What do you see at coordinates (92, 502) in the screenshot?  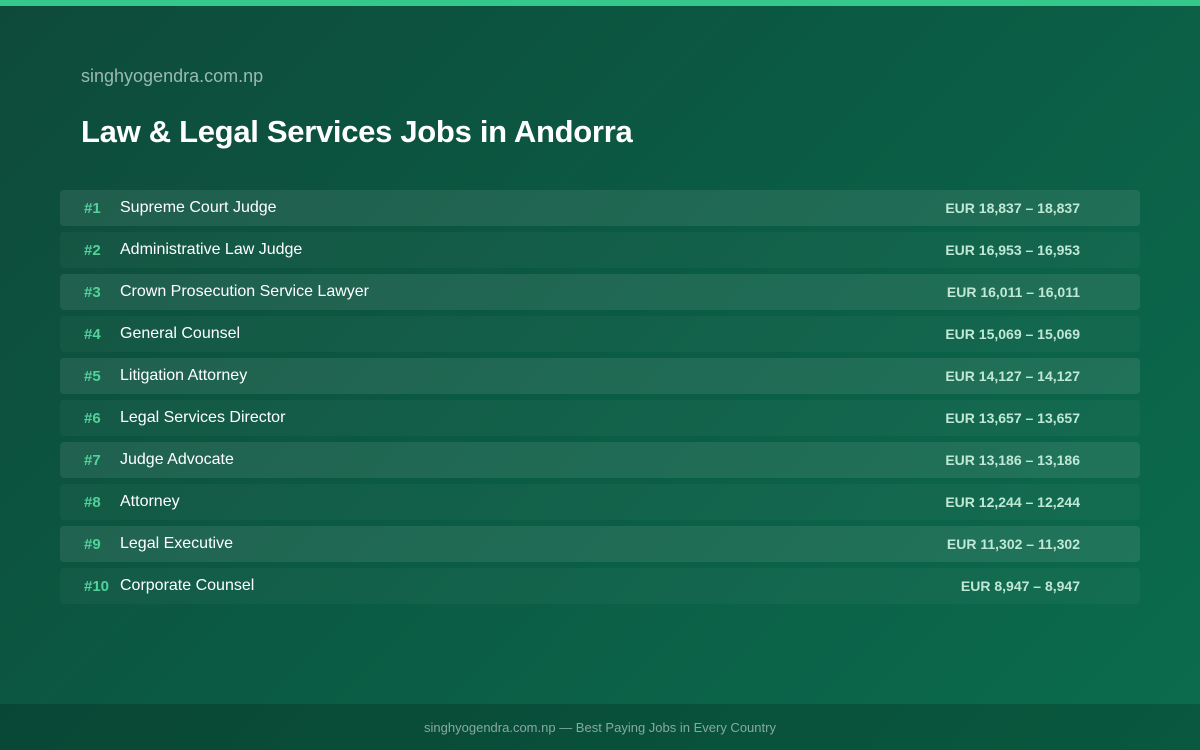 I see `job-rank: #8` at bounding box center [92, 502].